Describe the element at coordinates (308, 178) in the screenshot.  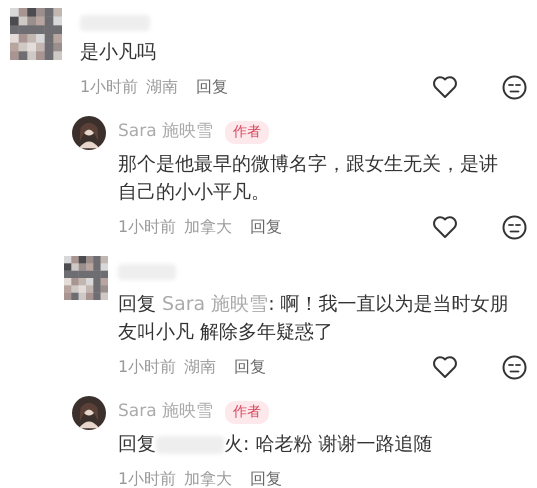
I see `comment-text: 那个是他最早的微博名字，跟女生无关，是讲自己的小小平凡。` at that location.